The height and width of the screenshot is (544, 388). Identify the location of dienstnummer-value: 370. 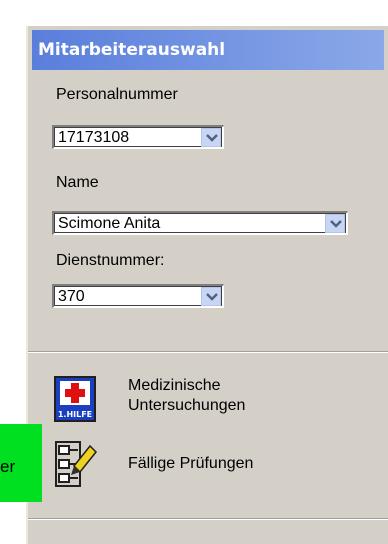
(71, 296).